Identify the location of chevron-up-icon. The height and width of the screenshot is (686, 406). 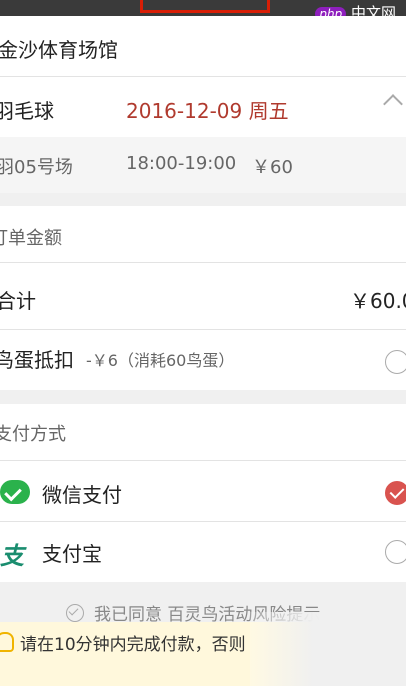
(393, 104).